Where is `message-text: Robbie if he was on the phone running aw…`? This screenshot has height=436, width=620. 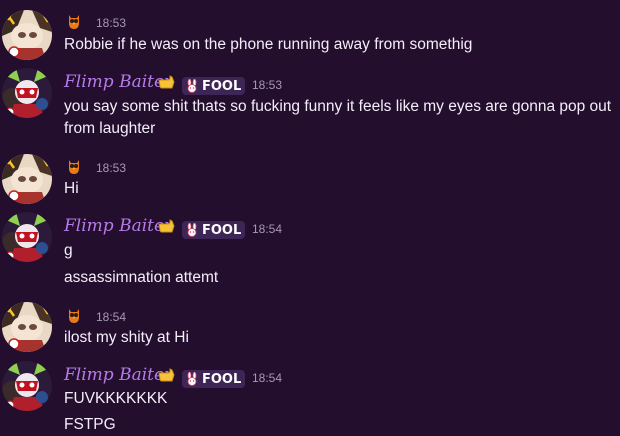 message-text: Robbie if he was on the phone running aw… is located at coordinates (268, 44).